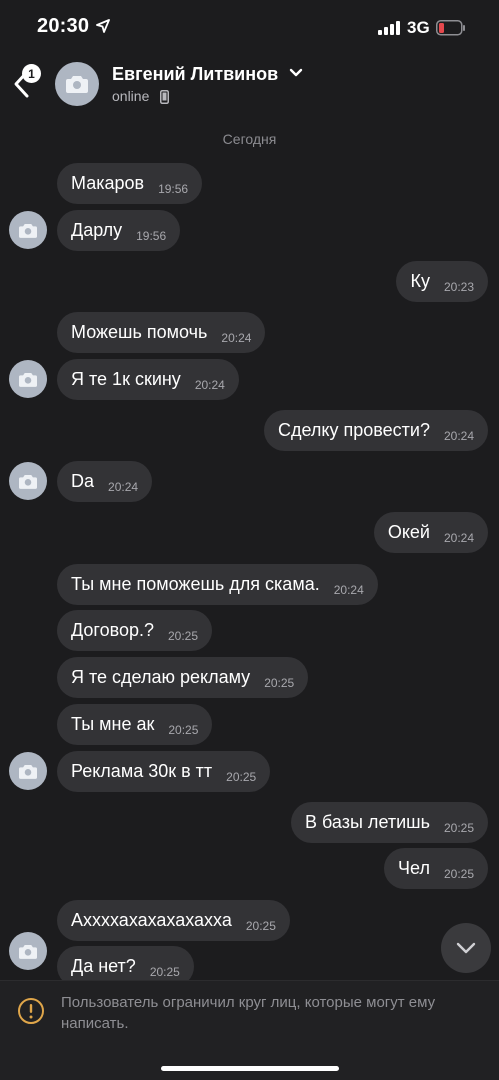  I want to click on contact-avatar, so click(77, 84).